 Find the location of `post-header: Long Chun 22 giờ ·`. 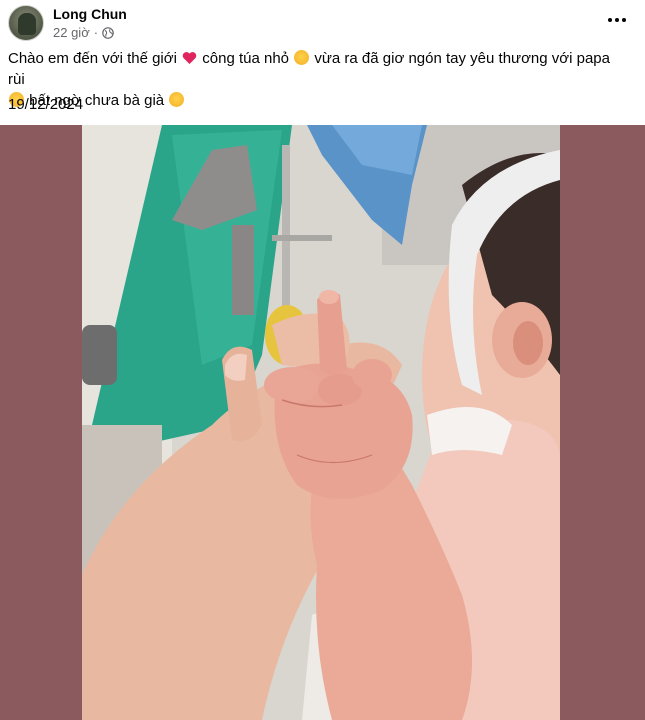

post-header: Long Chun 22 giờ · is located at coordinates (322, 23).